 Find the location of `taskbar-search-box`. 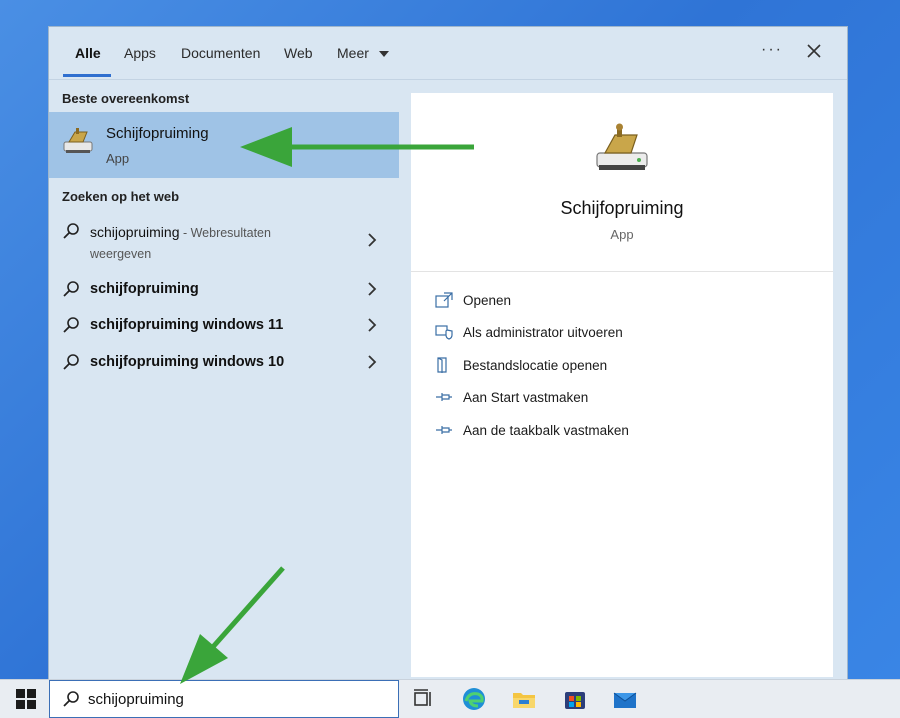

taskbar-search-box is located at coordinates (224, 699).